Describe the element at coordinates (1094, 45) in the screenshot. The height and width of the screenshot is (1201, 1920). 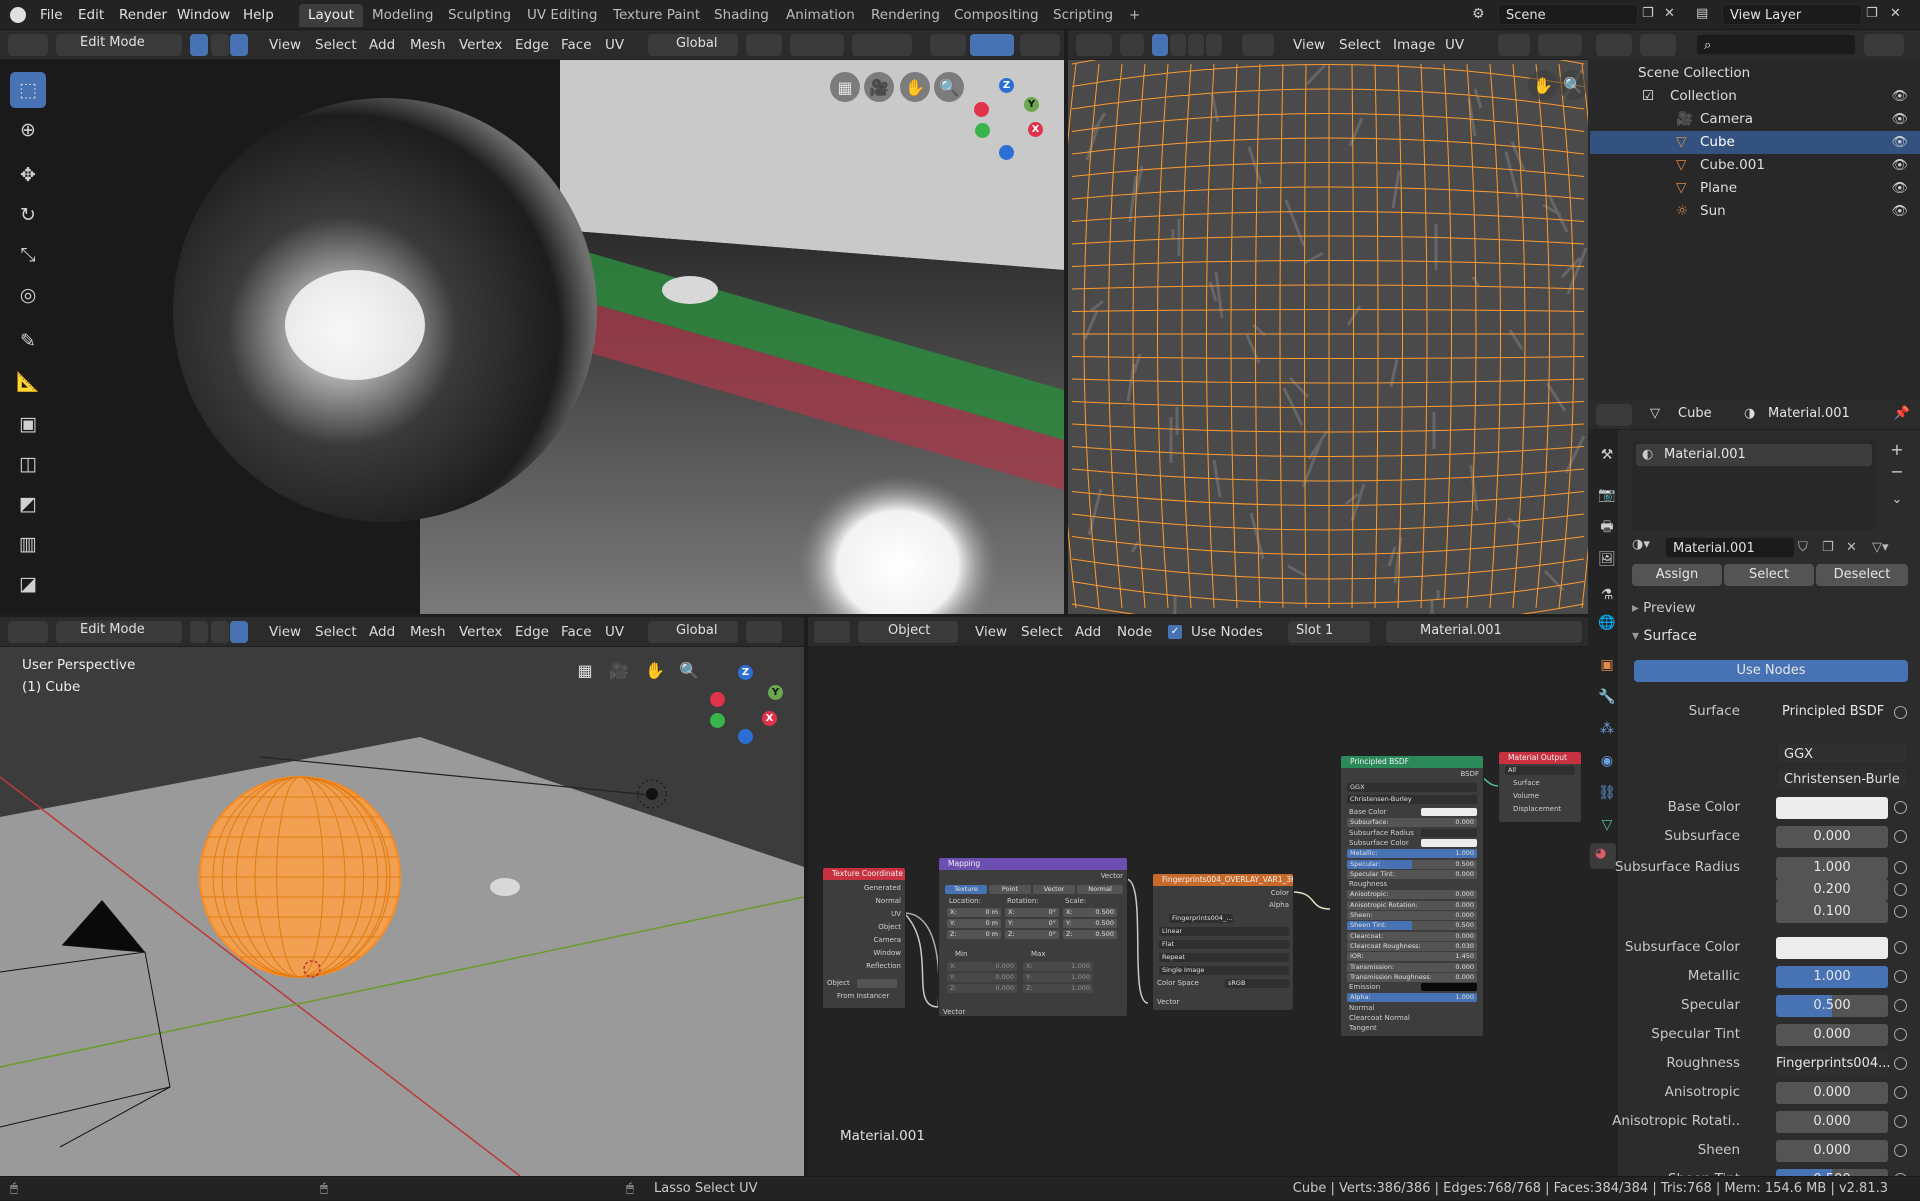
I see `uv-editor-type-button` at that location.